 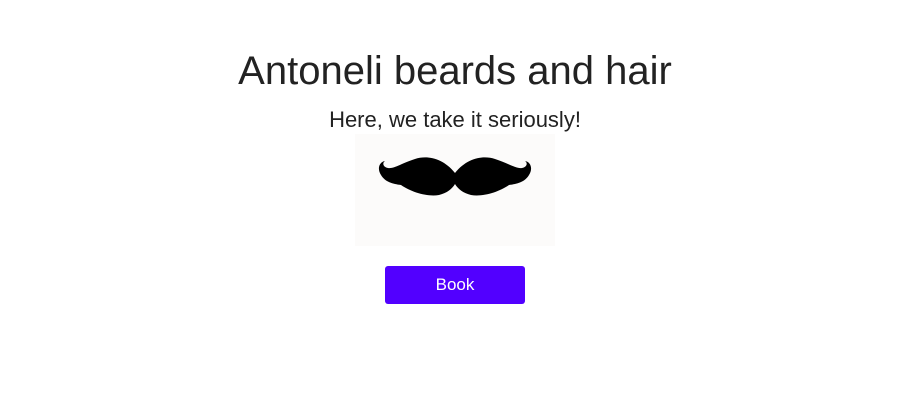 I want to click on mustache-logo, so click(x=455, y=190).